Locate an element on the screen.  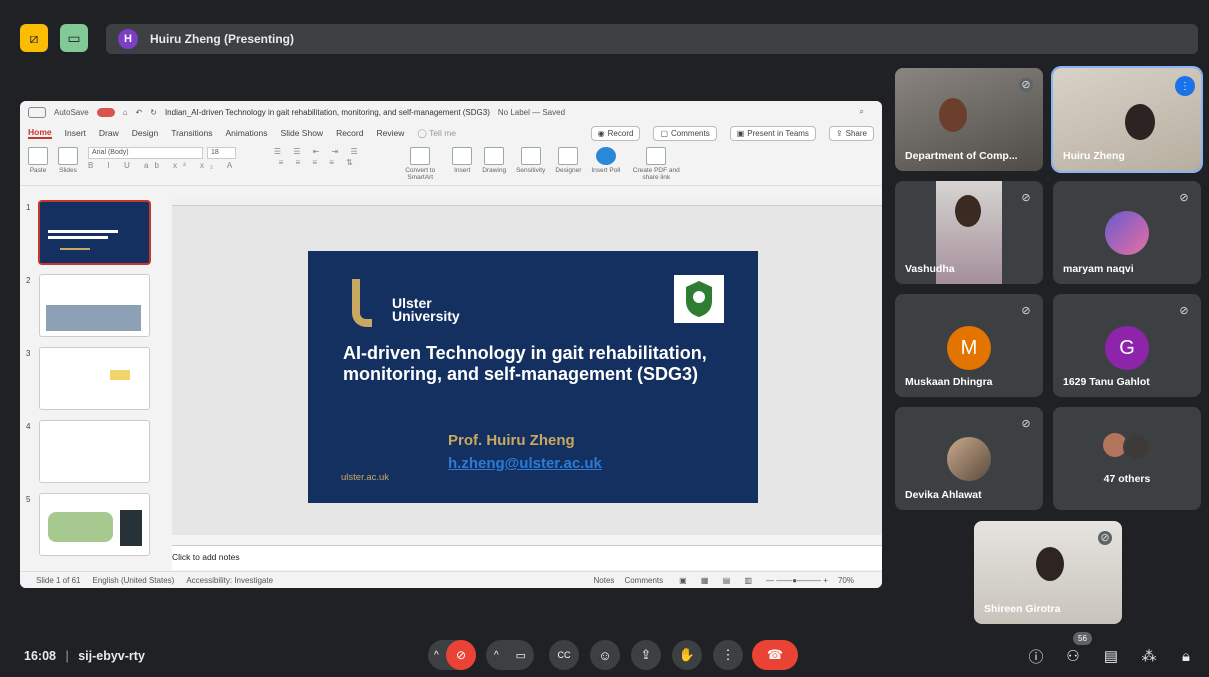
participant-name: Huiru Zheng is located at coordinates (1094, 156).